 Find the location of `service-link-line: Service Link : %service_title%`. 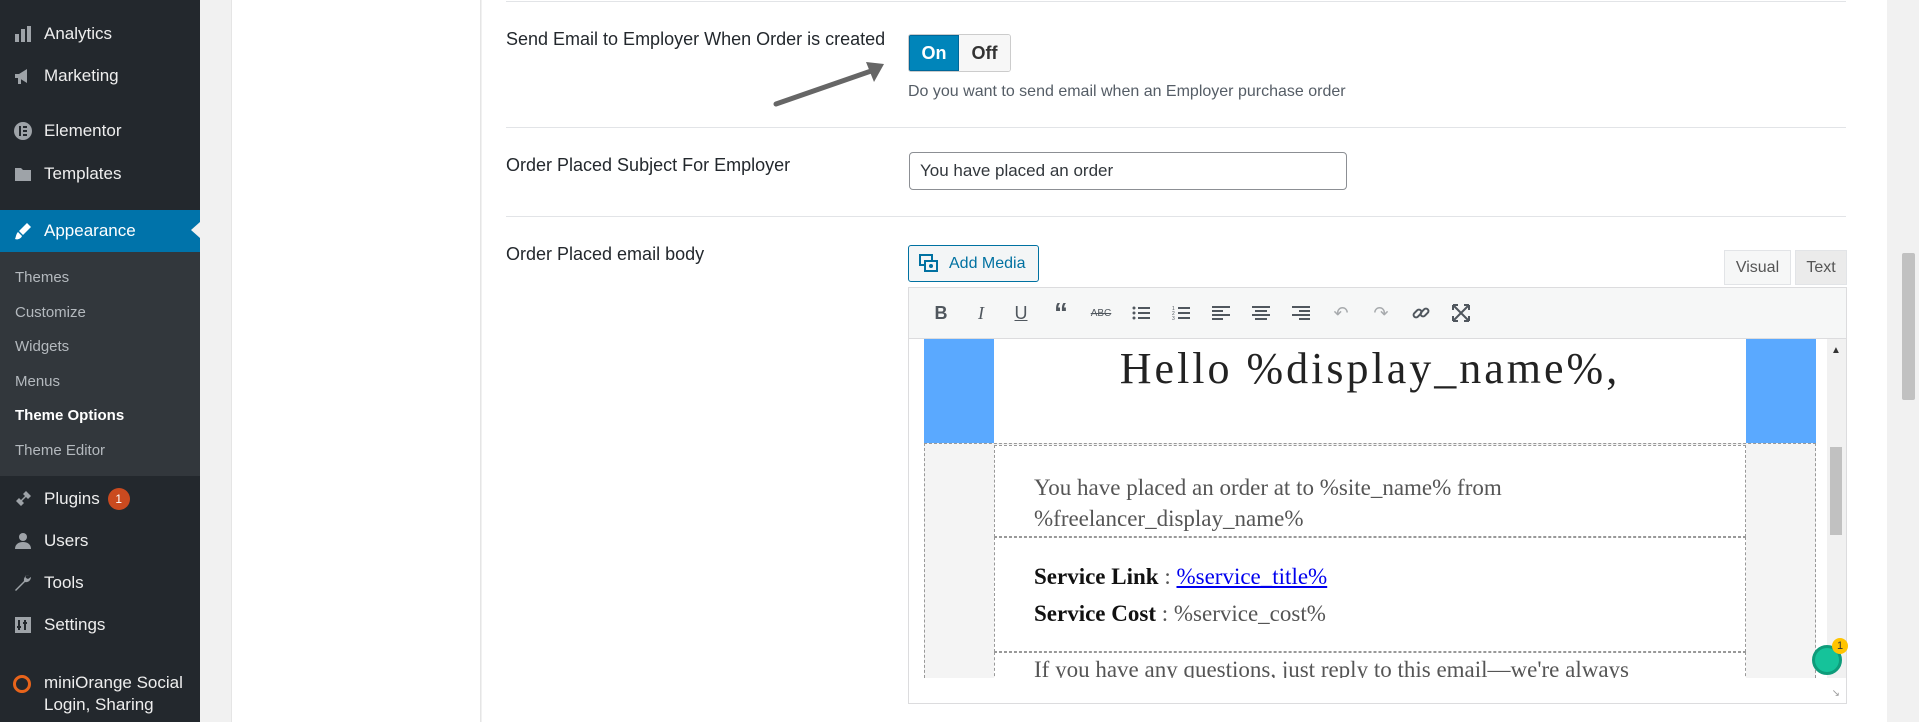

service-link-line: Service Link : %service_title% is located at coordinates (1181, 576).